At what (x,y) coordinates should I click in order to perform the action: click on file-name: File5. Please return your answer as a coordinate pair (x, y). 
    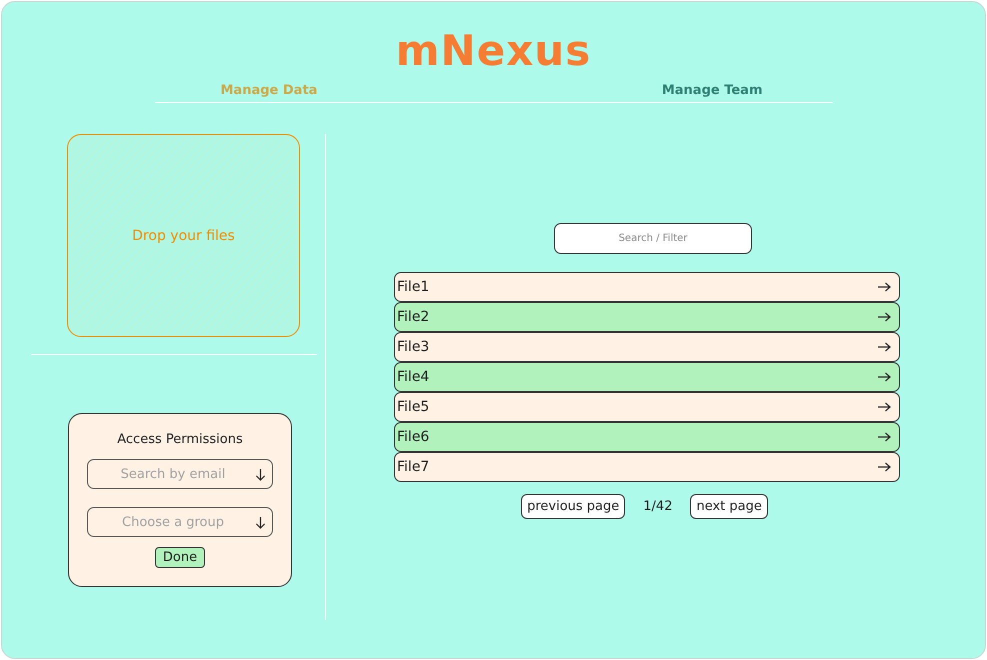
    Looking at the image, I should click on (413, 407).